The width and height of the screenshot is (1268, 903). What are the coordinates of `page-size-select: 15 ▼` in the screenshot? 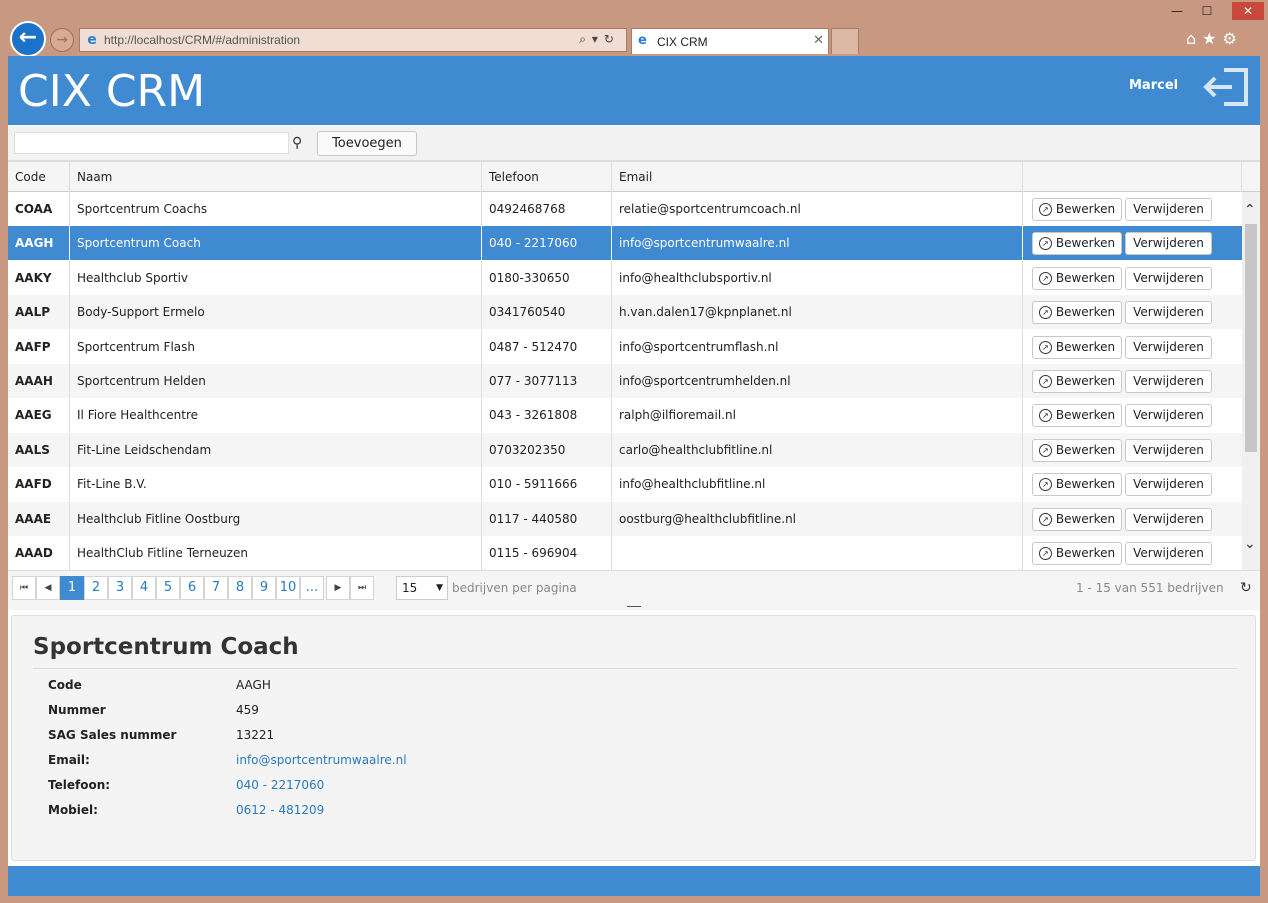 It's located at (422, 588).